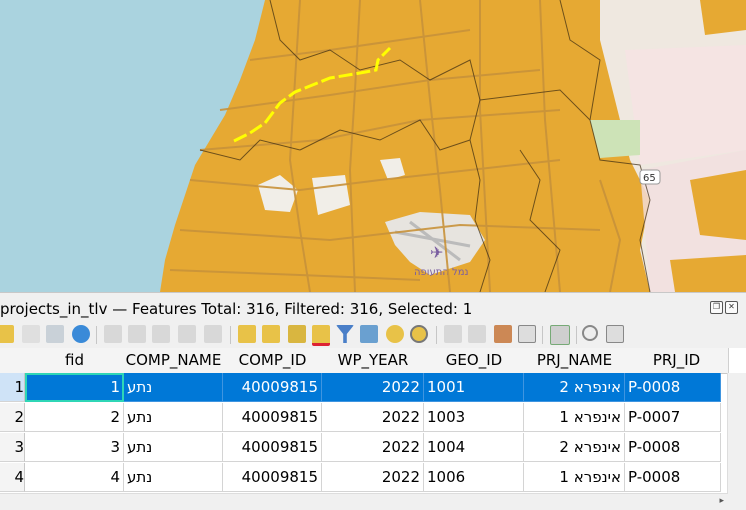  Describe the element at coordinates (453, 334) in the screenshot. I see `new-field-icon` at that location.